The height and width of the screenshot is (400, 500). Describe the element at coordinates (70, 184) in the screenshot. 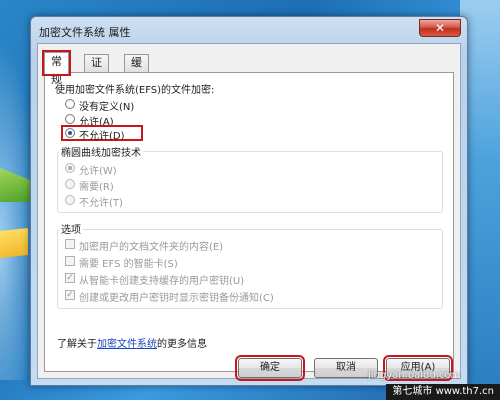

I see `ecc-radio-require` at that location.